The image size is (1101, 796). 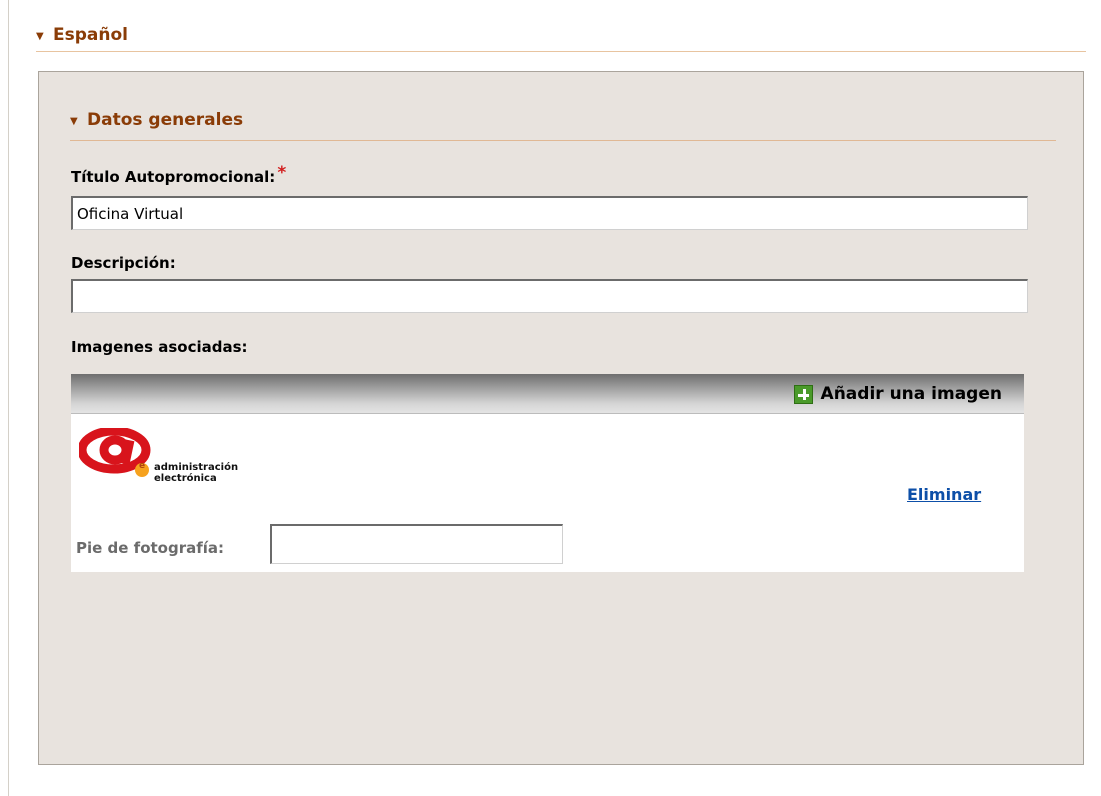 What do you see at coordinates (8, 398) in the screenshot?
I see `left-border` at bounding box center [8, 398].